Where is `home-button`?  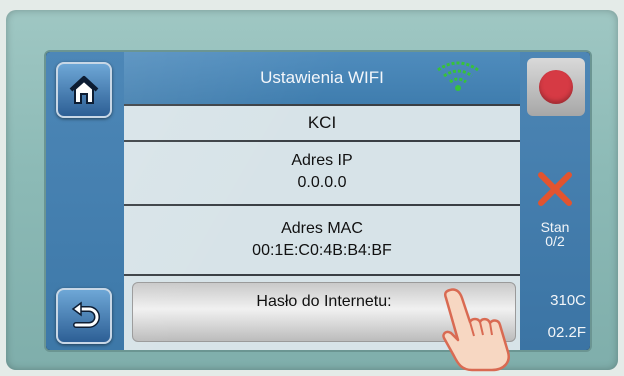 home-button is located at coordinates (84, 90).